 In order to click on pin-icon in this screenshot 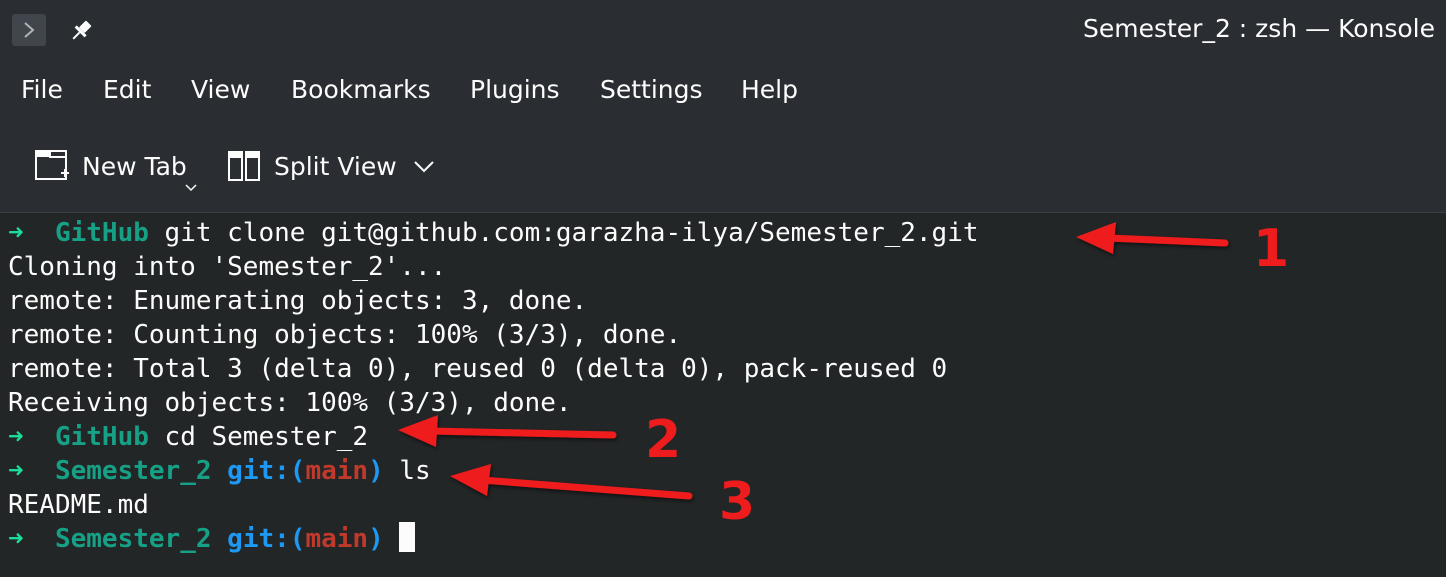, I will do `click(82, 30)`.